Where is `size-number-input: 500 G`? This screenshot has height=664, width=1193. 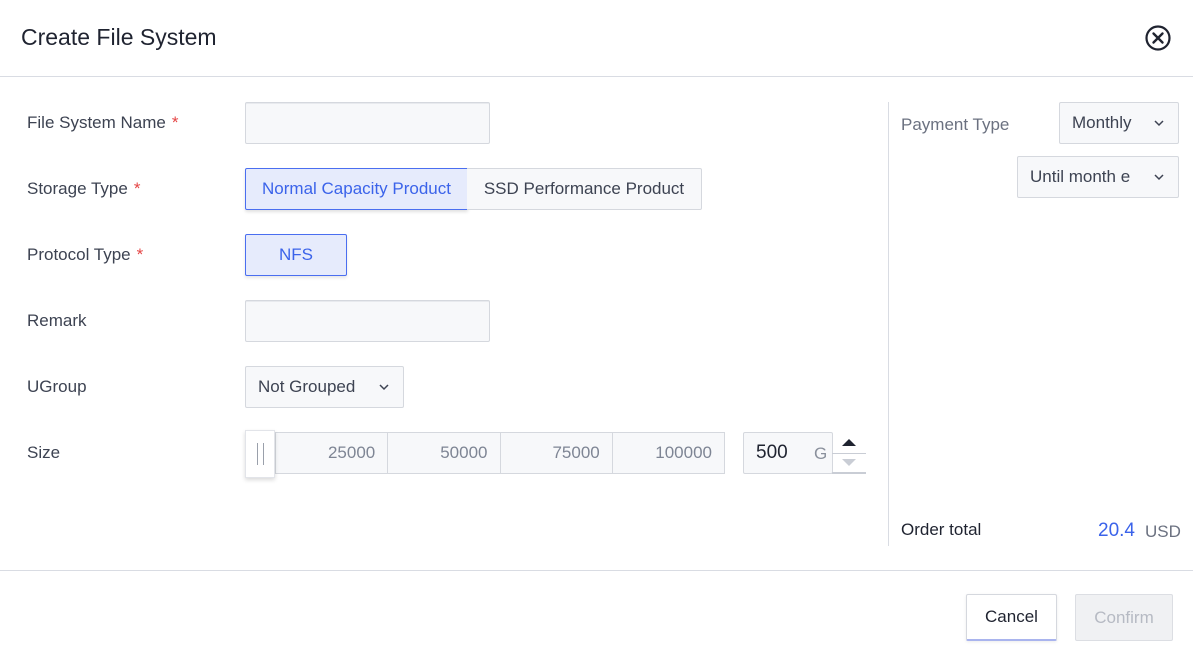 size-number-input: 500 G is located at coordinates (788, 453).